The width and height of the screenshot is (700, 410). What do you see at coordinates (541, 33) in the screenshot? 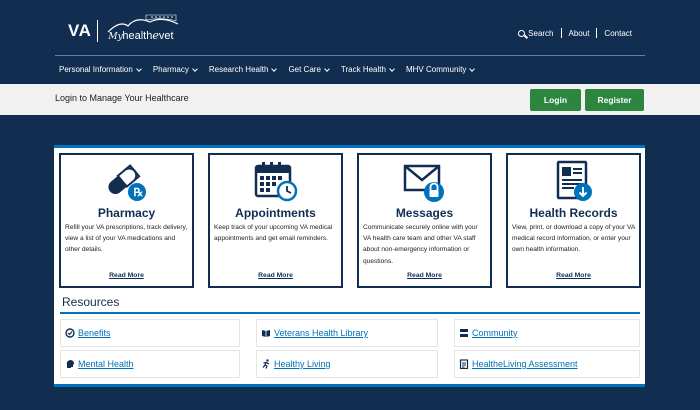
I see `search-label: Search` at bounding box center [541, 33].